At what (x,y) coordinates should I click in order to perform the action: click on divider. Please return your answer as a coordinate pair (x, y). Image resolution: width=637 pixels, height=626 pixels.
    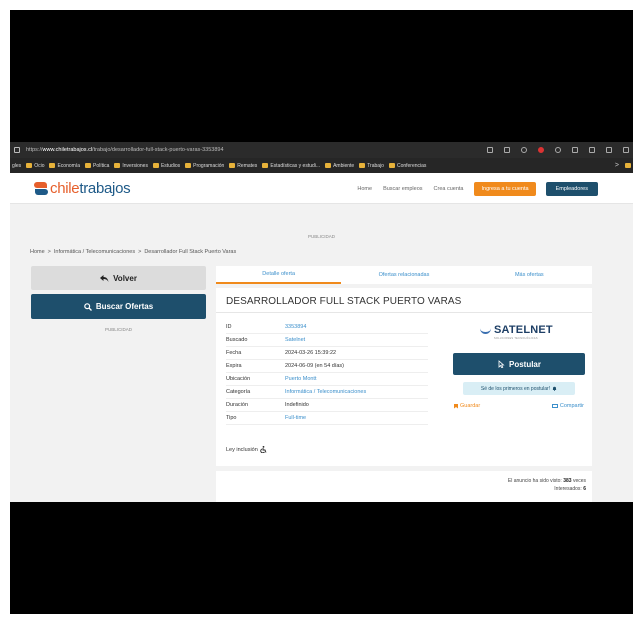
    Looking at the image, I should click on (404, 312).